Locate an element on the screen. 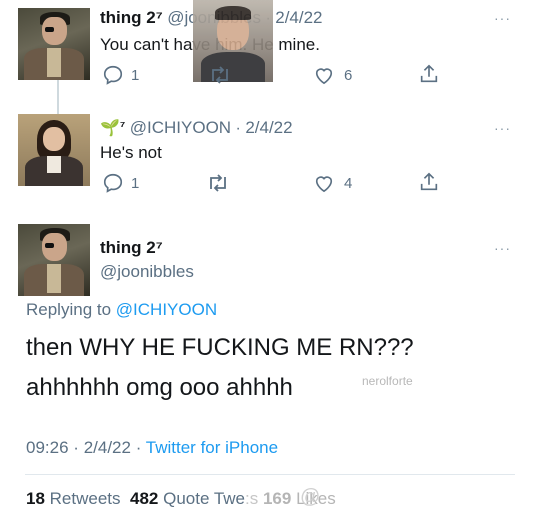 This screenshot has height=519, width=540. engagement-stats: 18 Retweets 482 Quote Twe:s 169 Likes is located at coordinates (181, 499).